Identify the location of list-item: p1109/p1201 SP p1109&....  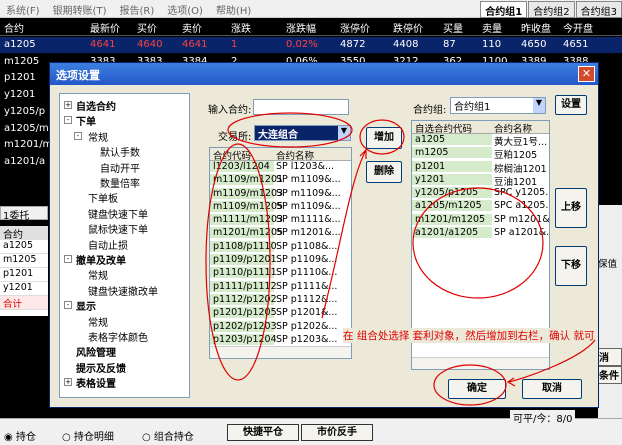
(280, 260).